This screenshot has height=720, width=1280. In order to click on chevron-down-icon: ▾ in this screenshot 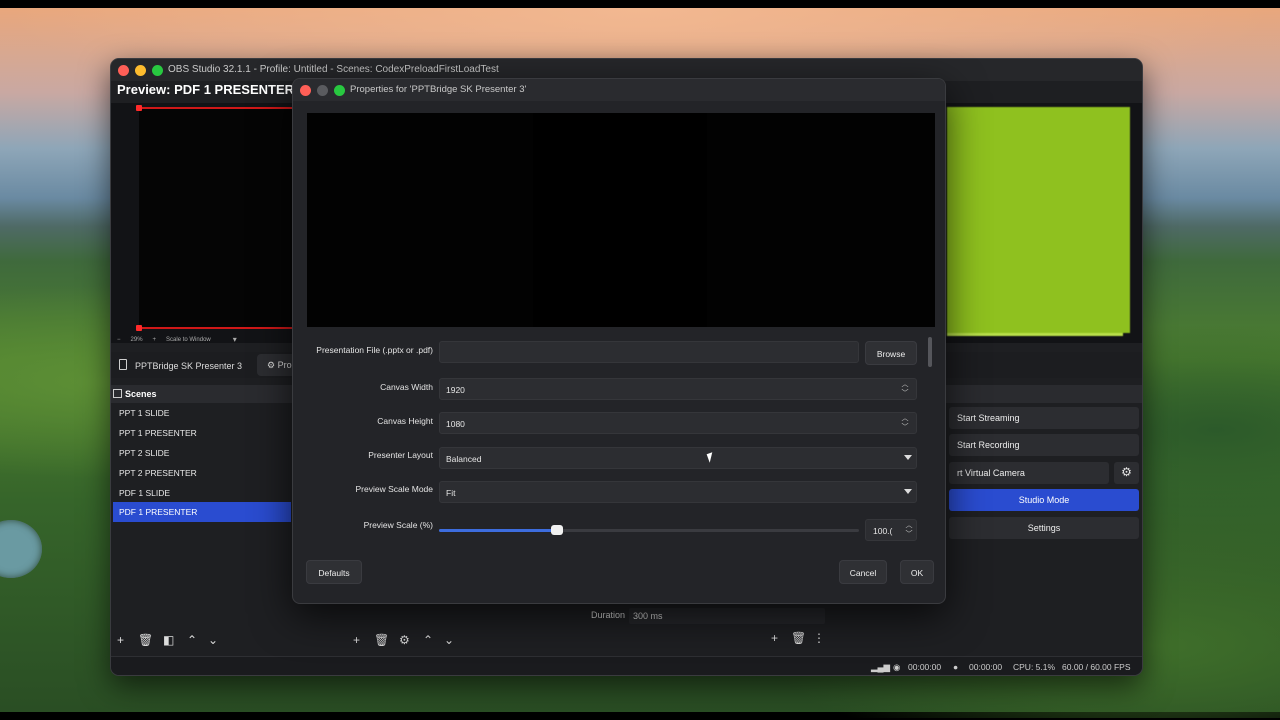, I will do `click(235, 339)`.